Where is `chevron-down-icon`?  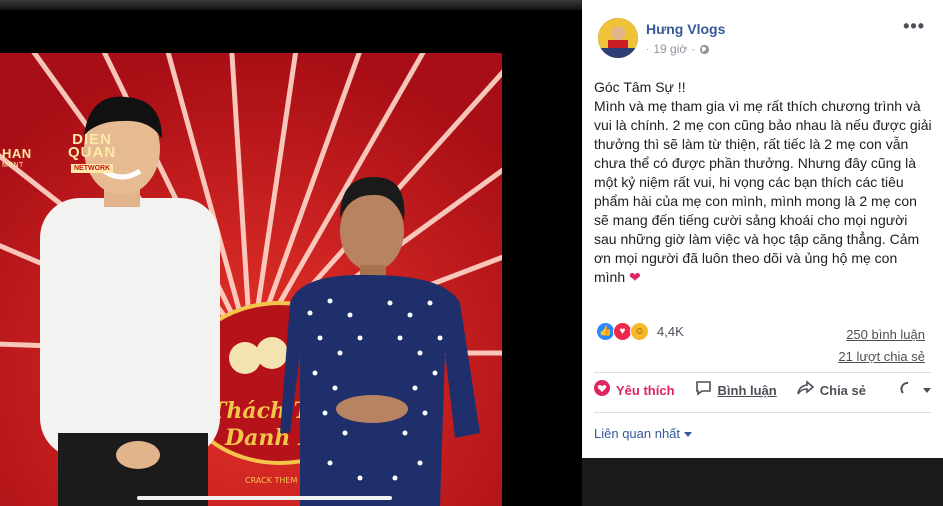 chevron-down-icon is located at coordinates (927, 390).